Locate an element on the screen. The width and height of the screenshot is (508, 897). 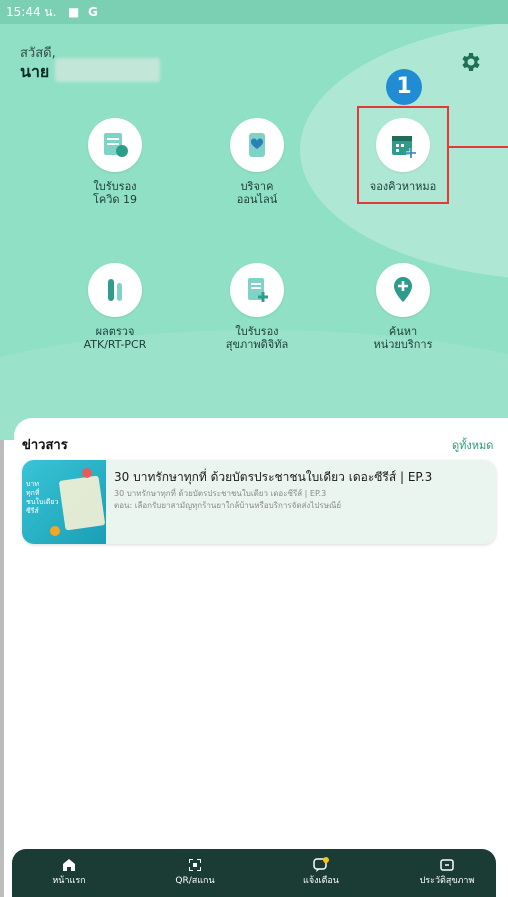
nav-label: ประวัติสุขภาพ is located at coordinates (447, 881).